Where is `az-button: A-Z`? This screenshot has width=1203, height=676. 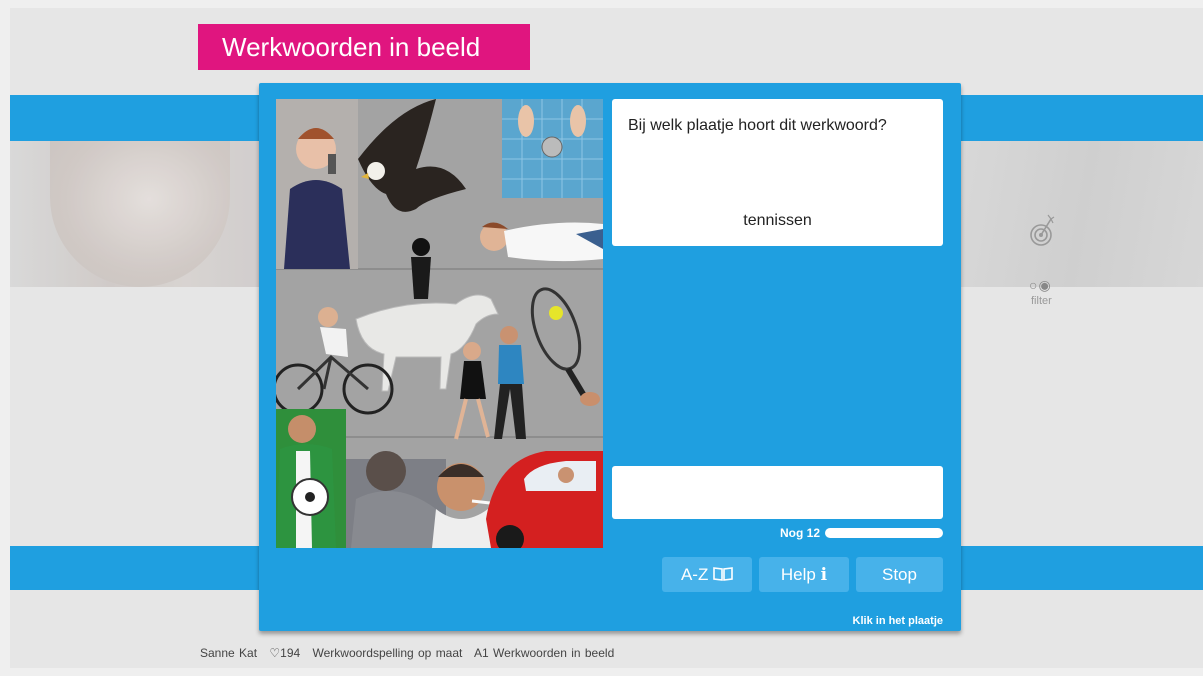 az-button: A-Z is located at coordinates (707, 574).